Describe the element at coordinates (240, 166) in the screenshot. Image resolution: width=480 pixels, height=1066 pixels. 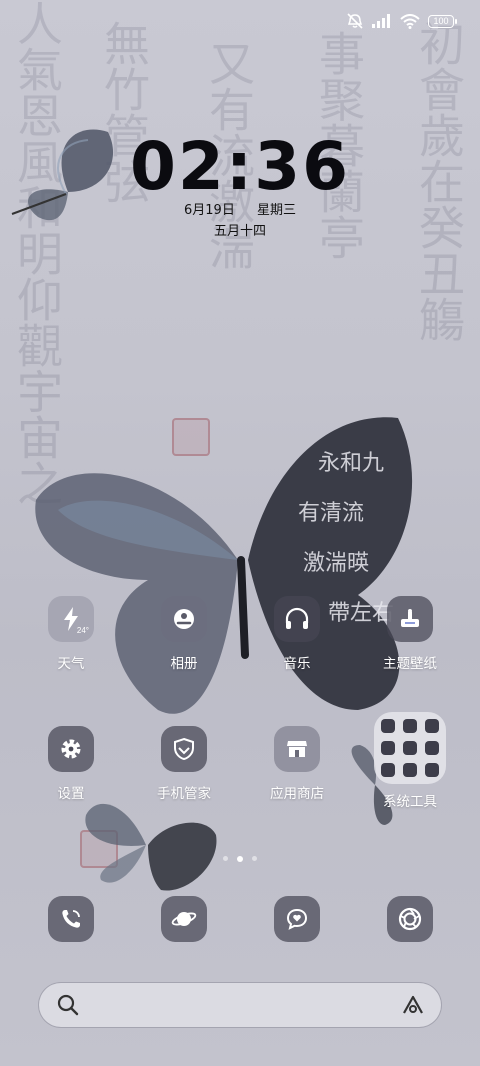
I see `clock-time: 02:36` at that location.